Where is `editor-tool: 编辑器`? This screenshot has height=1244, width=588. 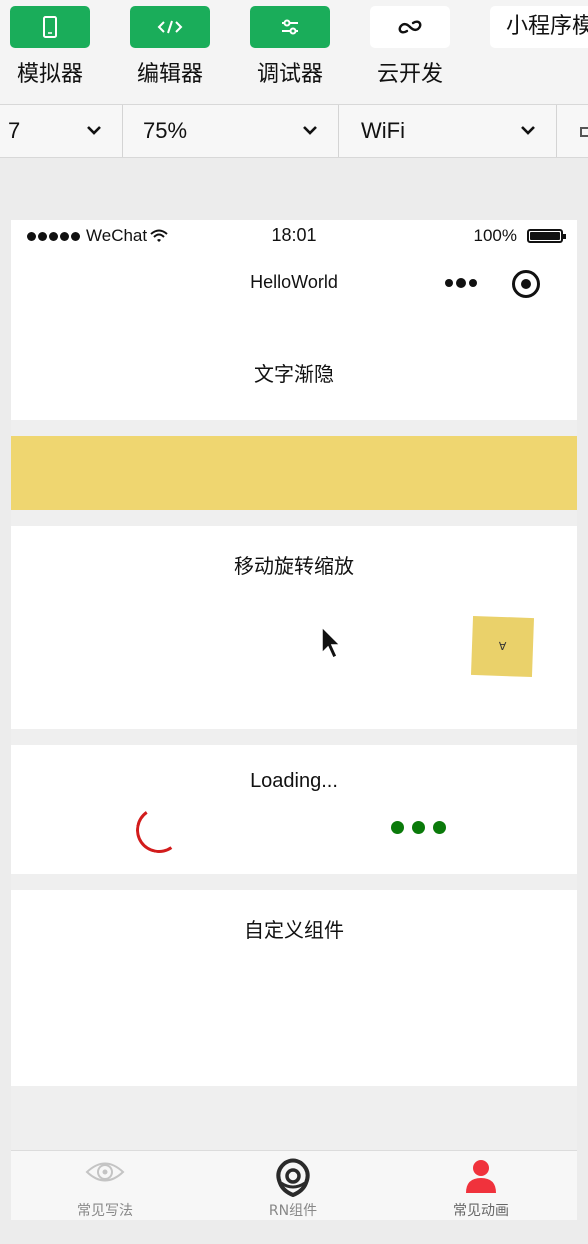 editor-tool: 编辑器 is located at coordinates (170, 47).